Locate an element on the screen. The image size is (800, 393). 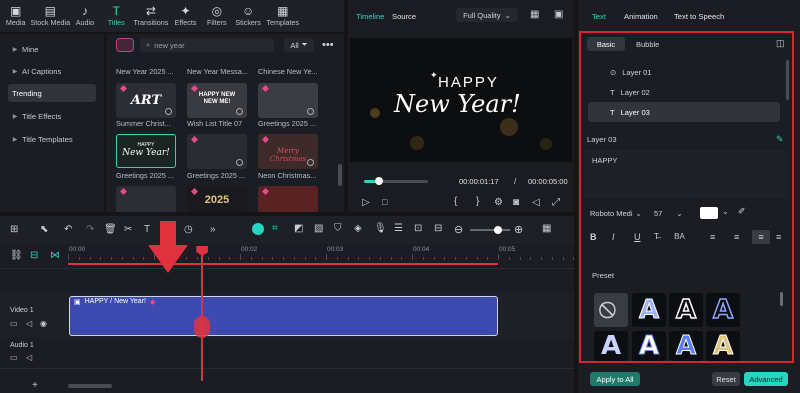
title-thumb-neon: Merry Christmas is located at coordinates (288, 151).